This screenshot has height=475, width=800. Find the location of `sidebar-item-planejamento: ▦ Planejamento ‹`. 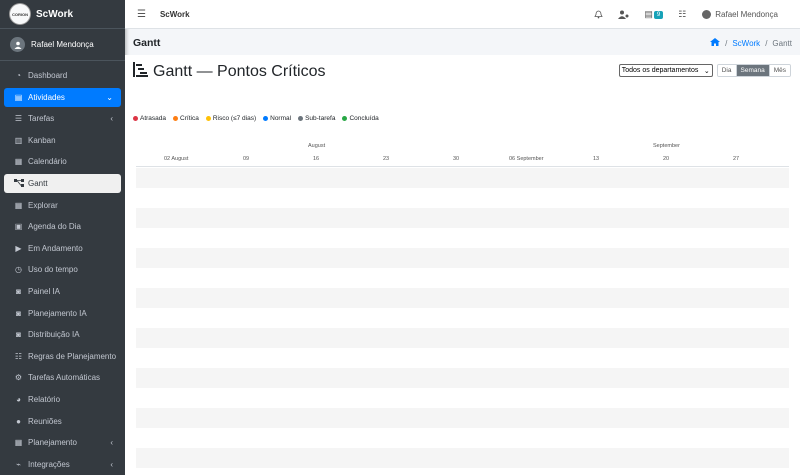

sidebar-item-planejamento: ▦ Planejamento ‹ is located at coordinates (62, 442).